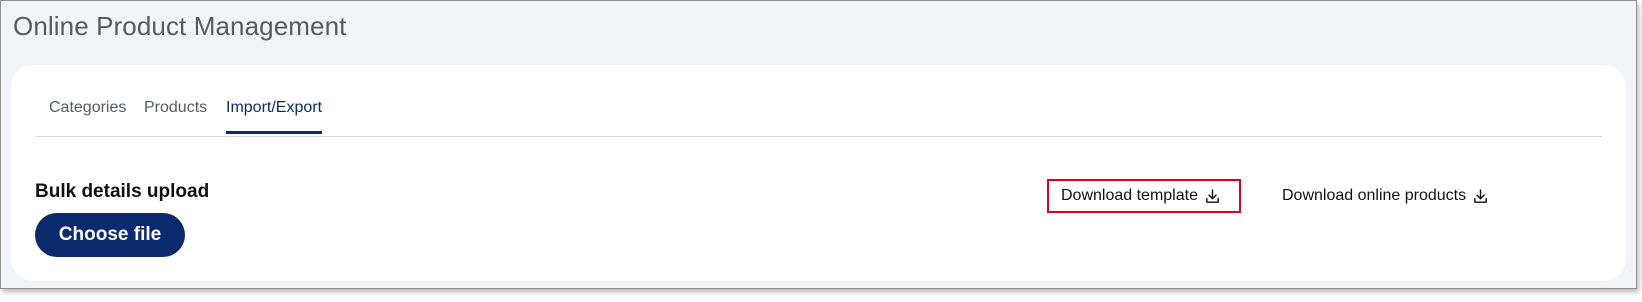 The image size is (1642, 302). I want to click on page-title: Online Product Management, so click(180, 26).